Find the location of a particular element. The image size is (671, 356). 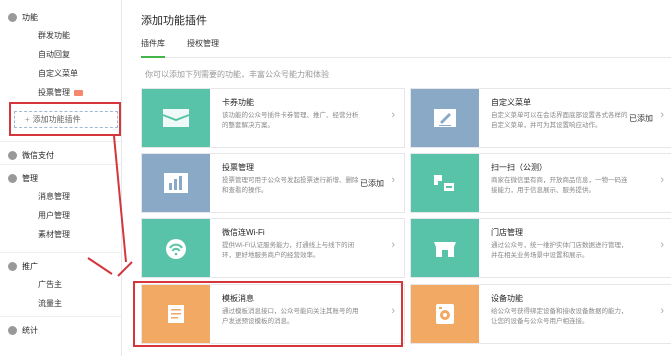

sidebar-item-auto-reply: 自动回复 is located at coordinates (60, 54).